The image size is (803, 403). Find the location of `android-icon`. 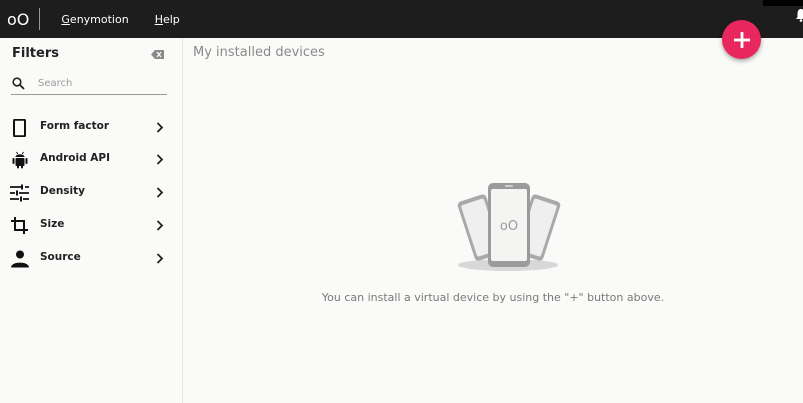

android-icon is located at coordinates (20, 160).